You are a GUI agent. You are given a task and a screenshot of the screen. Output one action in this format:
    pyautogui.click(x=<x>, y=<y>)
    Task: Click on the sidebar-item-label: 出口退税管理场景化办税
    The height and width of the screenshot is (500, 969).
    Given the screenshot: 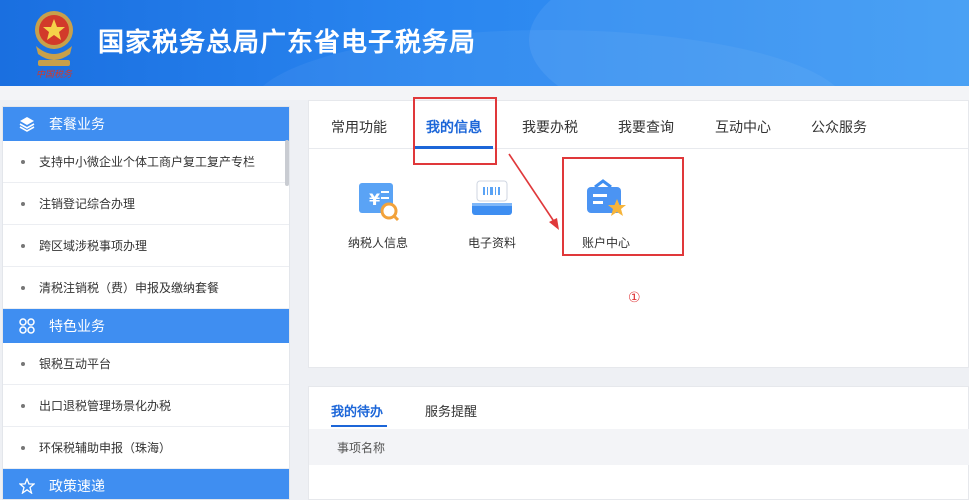 What is the action you would take?
    pyautogui.click(x=105, y=406)
    